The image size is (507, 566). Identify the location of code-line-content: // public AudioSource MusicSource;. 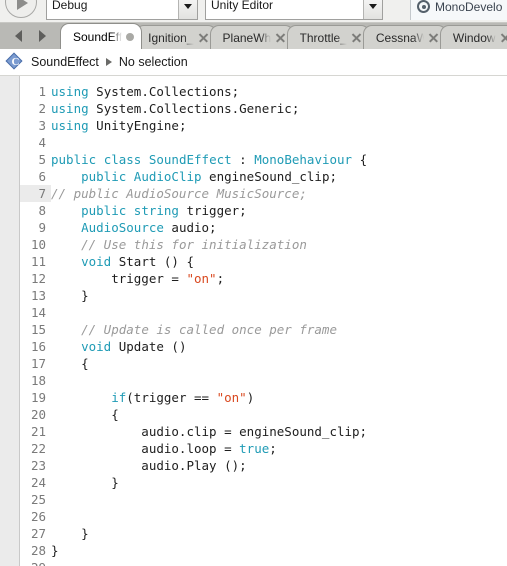
(279, 193).